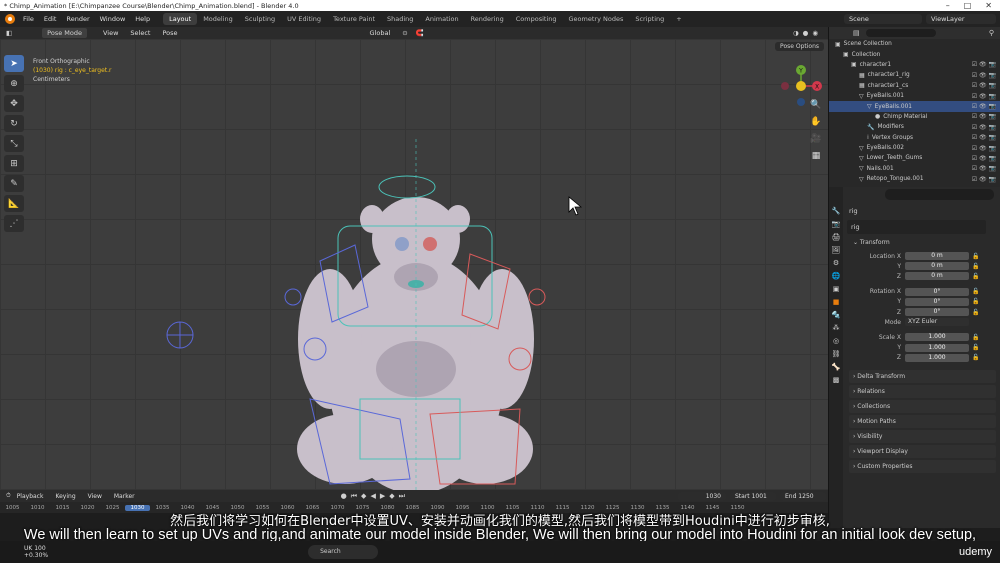 The image size is (1000, 563). I want to click on timeline-menu-keying: Keying, so click(65, 496).